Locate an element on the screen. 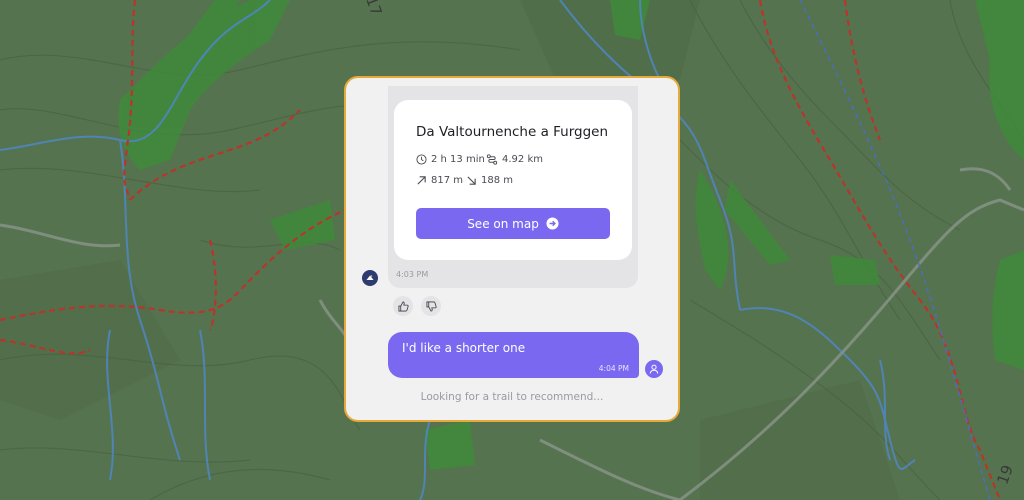 This screenshot has width=1024, height=500. user-icon is located at coordinates (654, 369).